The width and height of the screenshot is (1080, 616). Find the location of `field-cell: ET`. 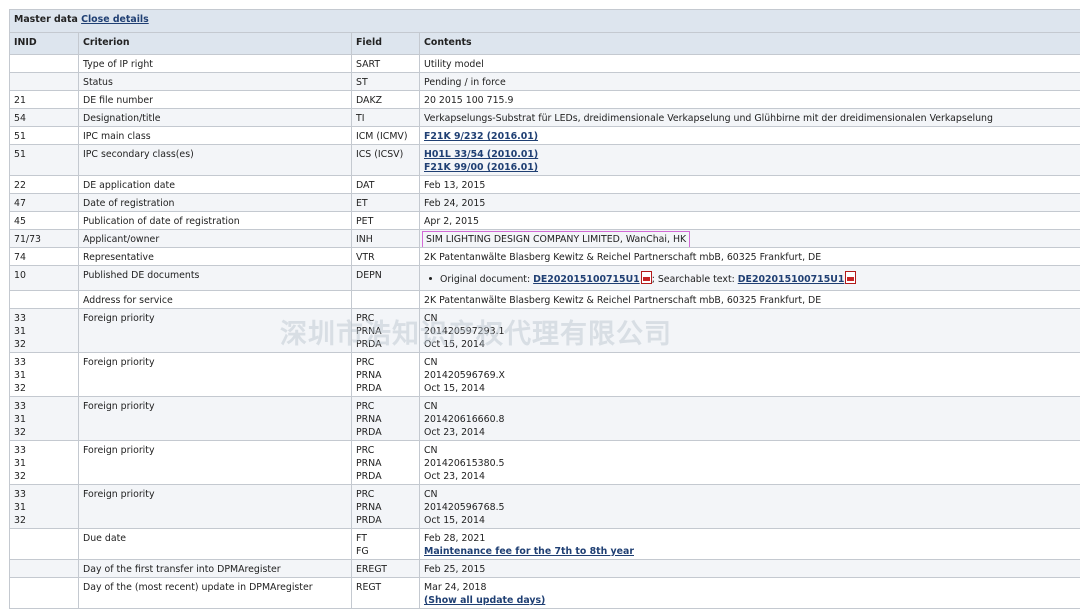

field-cell: ET is located at coordinates (385, 202).